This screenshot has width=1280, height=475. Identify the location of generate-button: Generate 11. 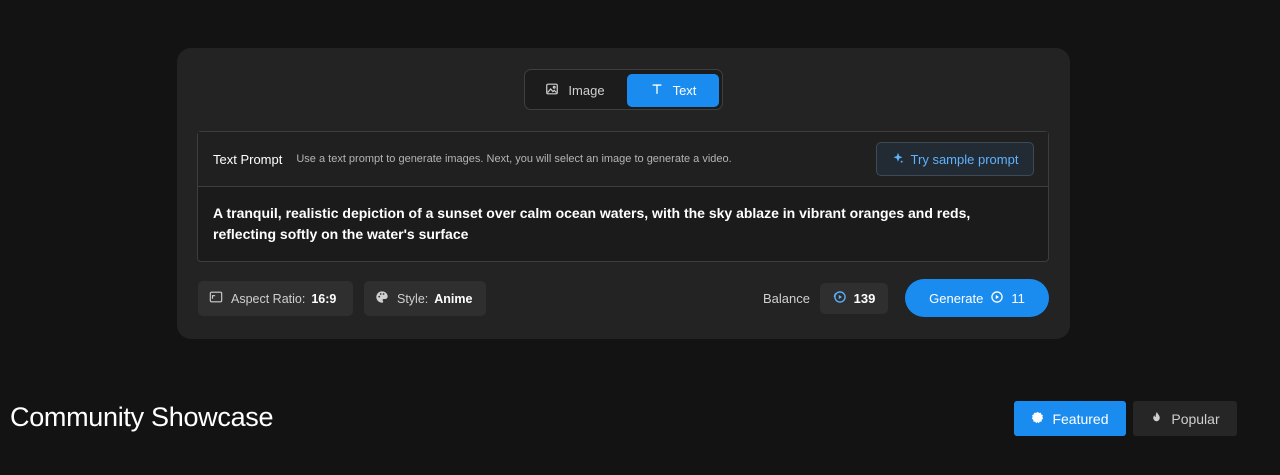
(977, 298).